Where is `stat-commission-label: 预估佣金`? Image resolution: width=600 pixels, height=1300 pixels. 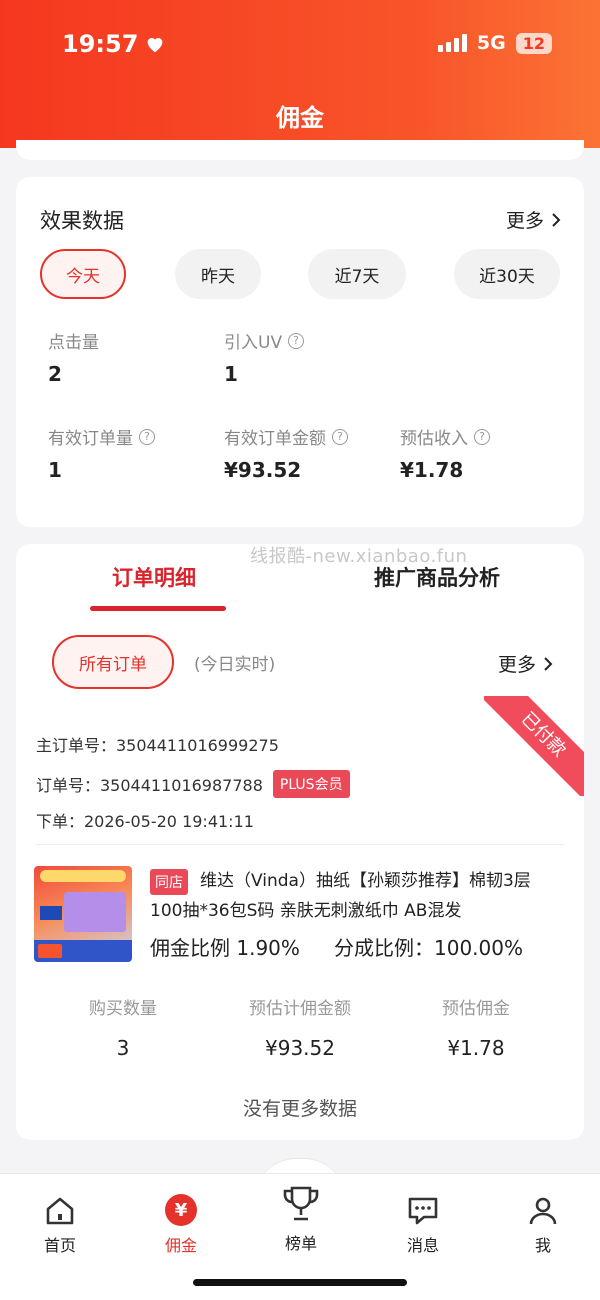
stat-commission-label: 预估佣金 is located at coordinates (476, 1009).